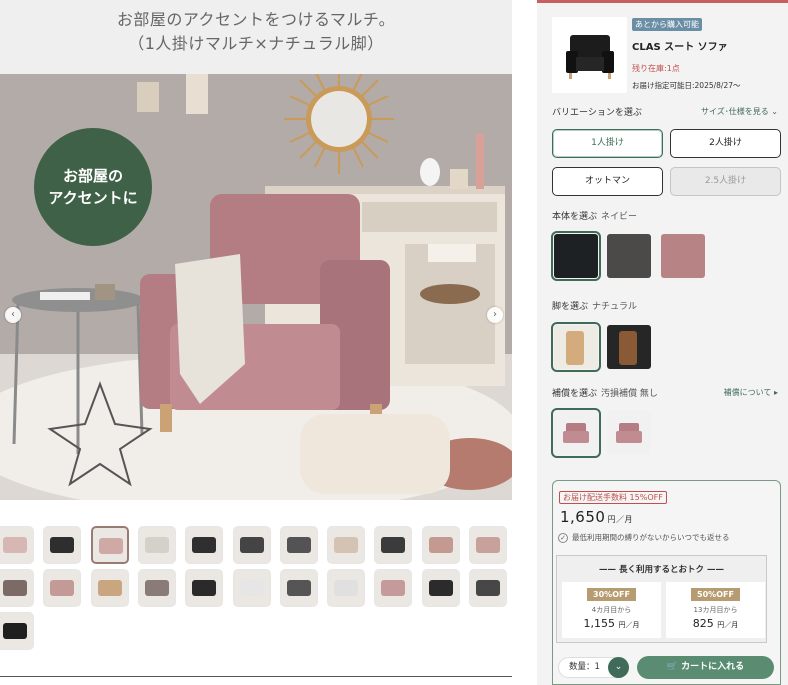  I want to click on deal-sub: 13カ月目から, so click(715, 610).